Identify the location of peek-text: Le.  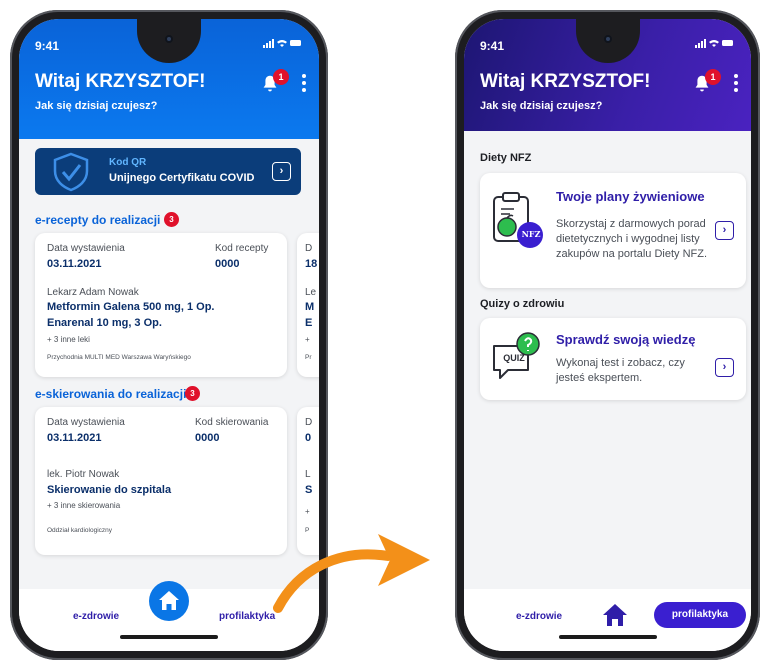
(311, 292).